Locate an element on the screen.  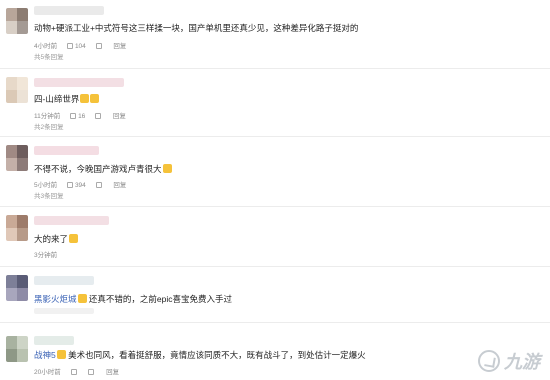
timestamp: 3分钟前 is located at coordinates (46, 255).